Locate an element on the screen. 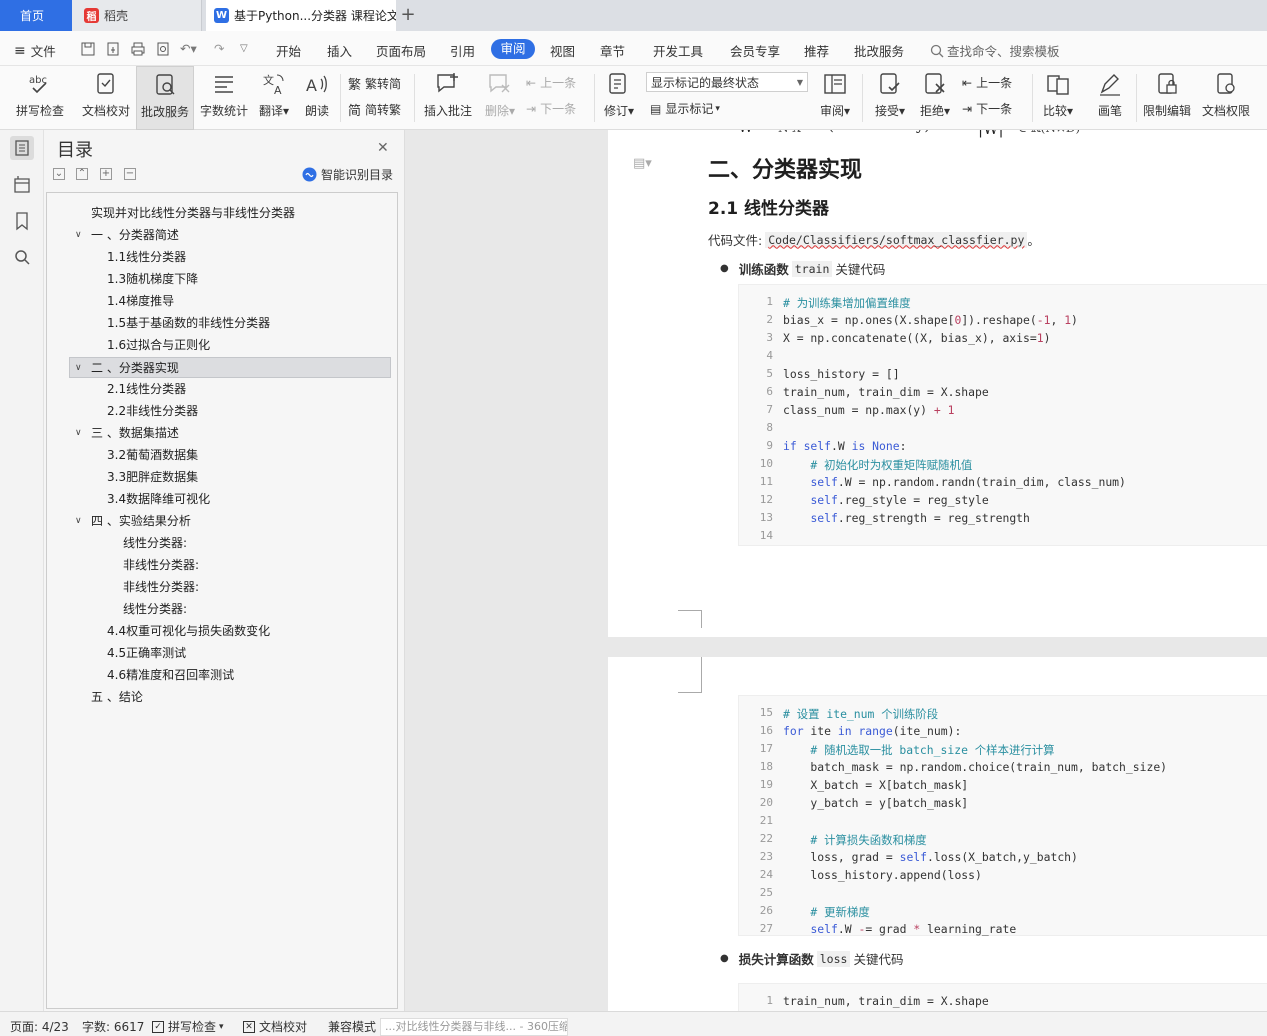  track-changes-button: 修订▾ is located at coordinates (619, 98).